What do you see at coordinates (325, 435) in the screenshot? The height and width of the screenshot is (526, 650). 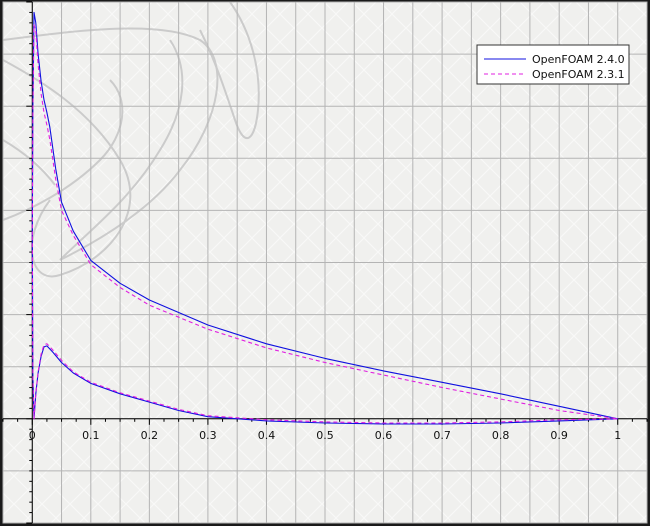 I see `x-tick-label-5: 0.5` at bounding box center [325, 435].